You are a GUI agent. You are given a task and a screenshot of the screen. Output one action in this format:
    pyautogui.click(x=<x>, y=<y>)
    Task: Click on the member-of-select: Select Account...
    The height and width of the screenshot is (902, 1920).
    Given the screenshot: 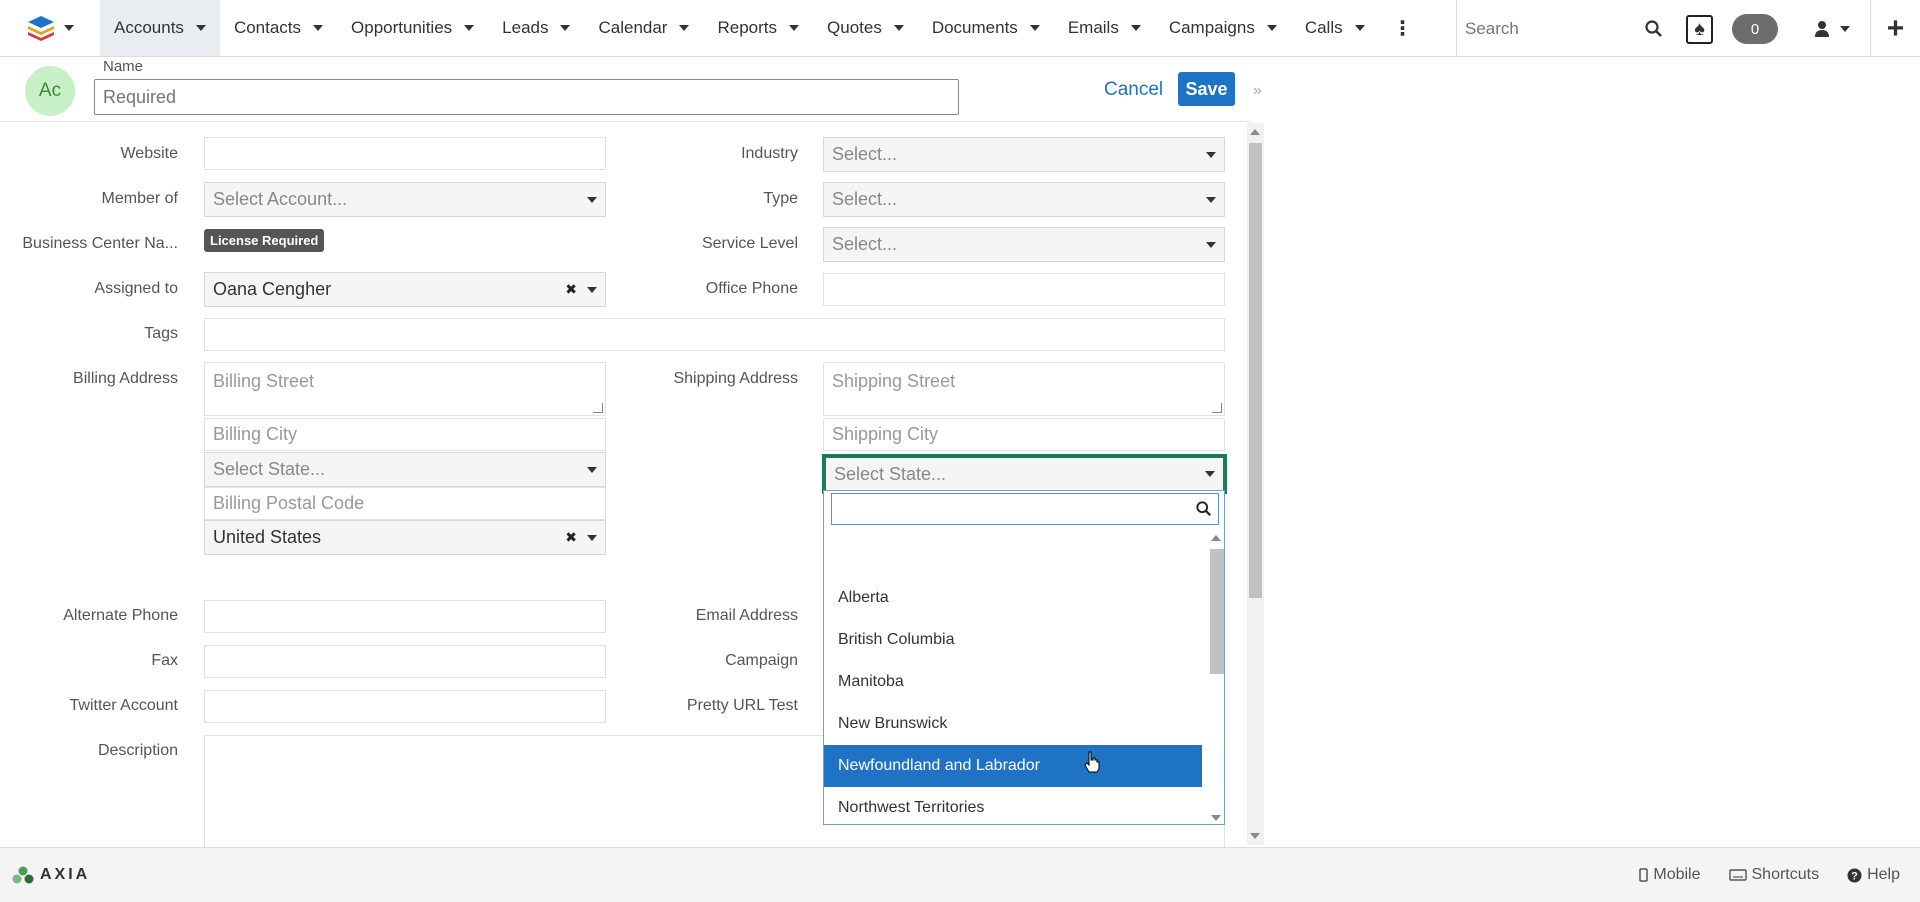 What is the action you would take?
    pyautogui.click(x=405, y=199)
    